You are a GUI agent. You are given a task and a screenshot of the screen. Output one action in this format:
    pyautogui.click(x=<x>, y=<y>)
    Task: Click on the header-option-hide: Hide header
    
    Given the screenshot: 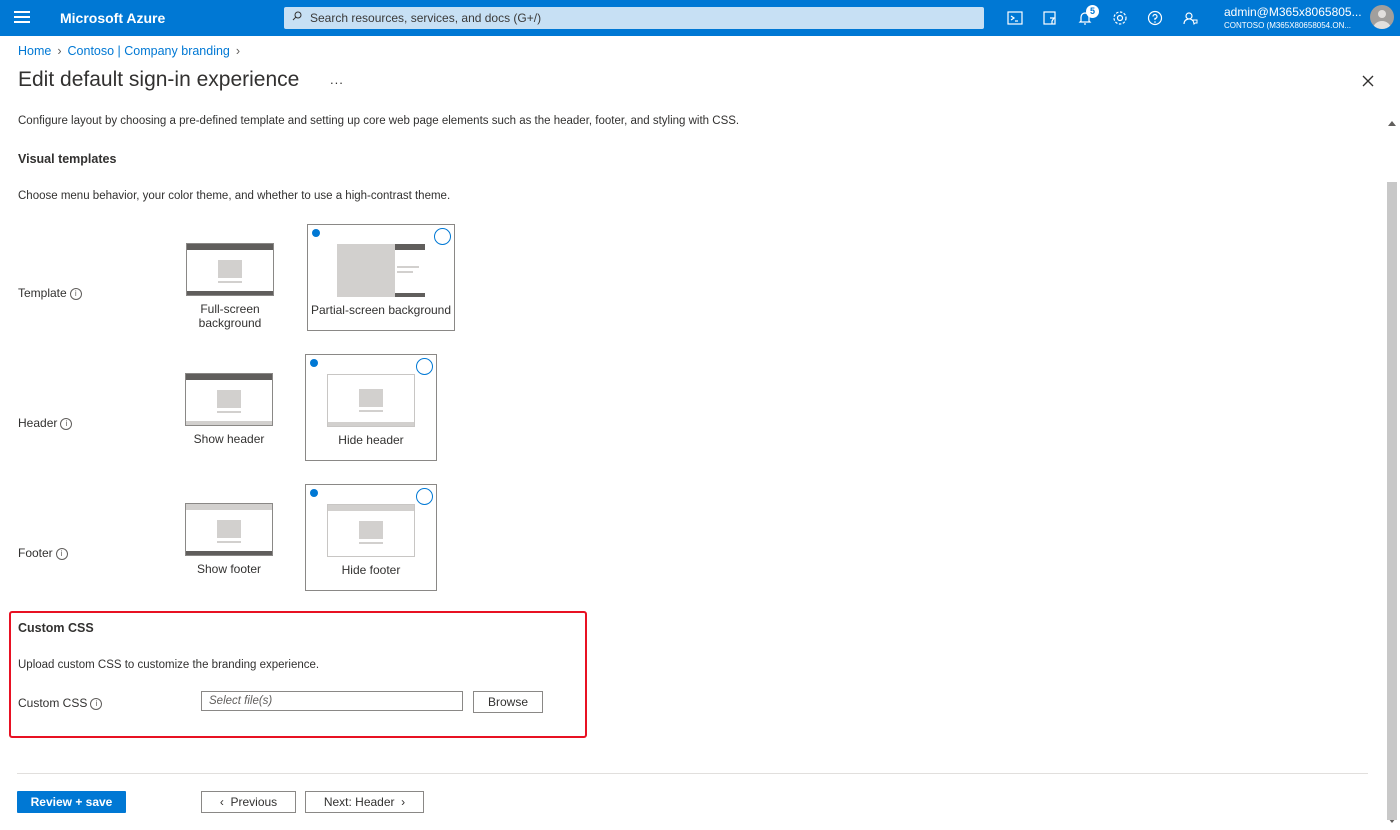 What is the action you would take?
    pyautogui.click(x=371, y=407)
    